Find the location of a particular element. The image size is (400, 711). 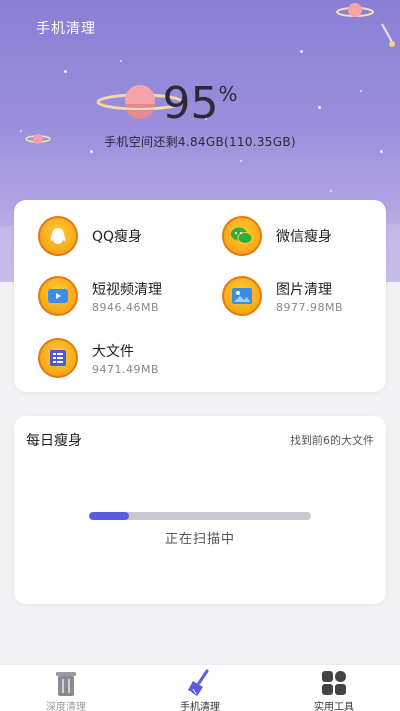

tab-deep-clean: 深度清理 is located at coordinates (66, 688).